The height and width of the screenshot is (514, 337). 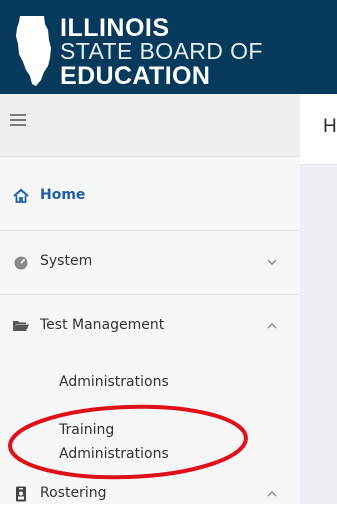 I want to click on logo-line-3: EDUCATION, so click(x=135, y=76).